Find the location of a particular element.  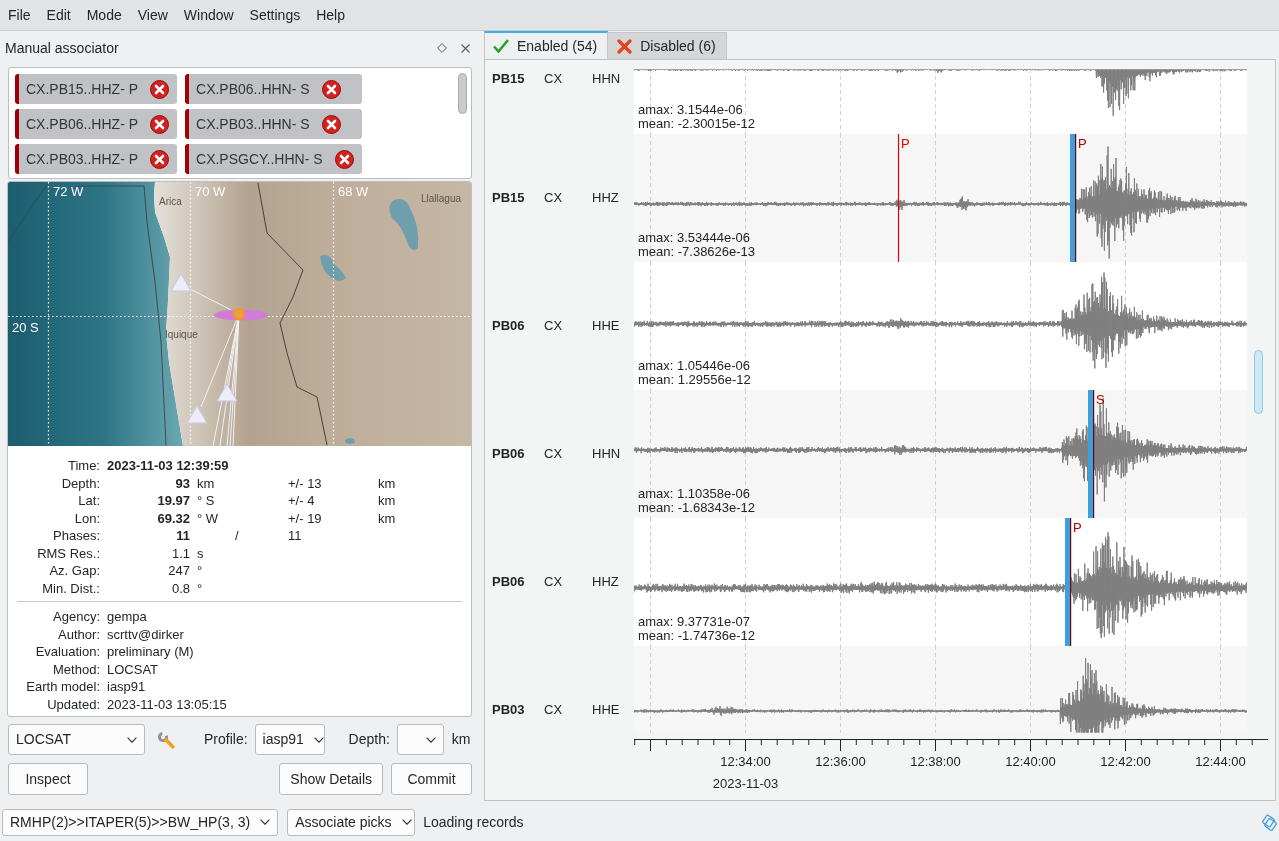

menu-item: Settings is located at coordinates (275, 15).